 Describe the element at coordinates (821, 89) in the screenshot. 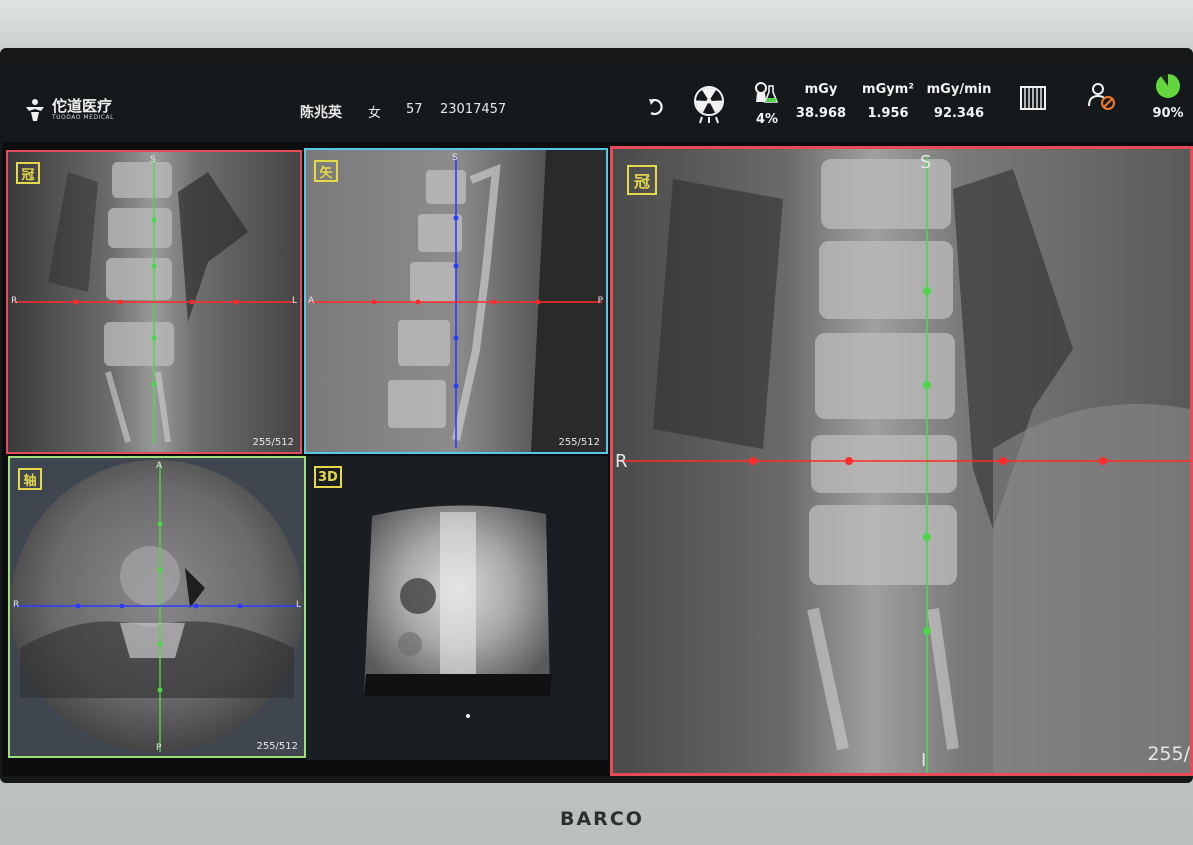

I see `dose-label: mGy` at that location.